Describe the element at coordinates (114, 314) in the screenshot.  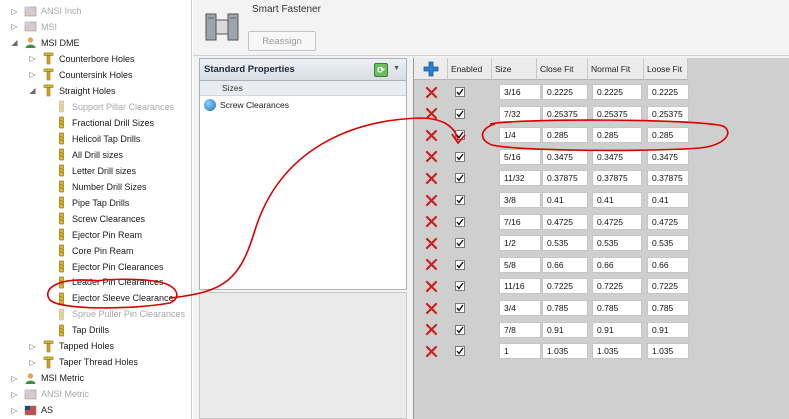
I see `tree-item: Sprue Puller Pin Clearances` at that location.